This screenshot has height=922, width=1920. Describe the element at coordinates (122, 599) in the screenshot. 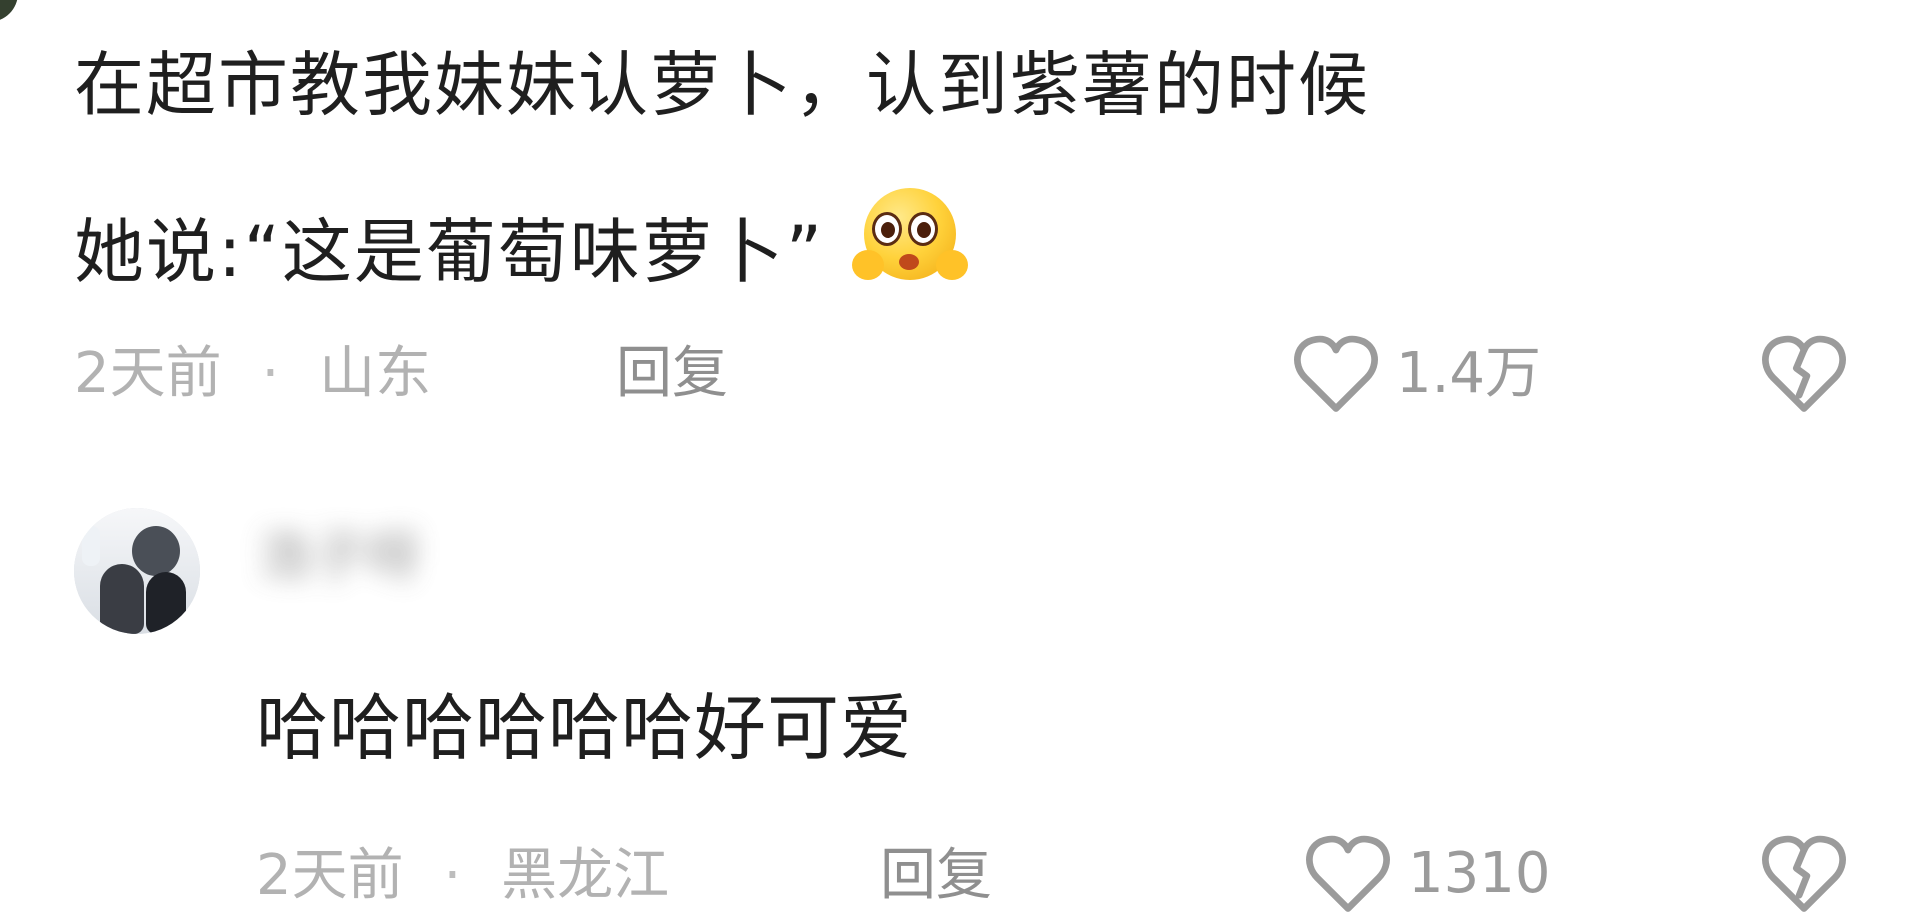

I see `avatar-figure-left` at that location.